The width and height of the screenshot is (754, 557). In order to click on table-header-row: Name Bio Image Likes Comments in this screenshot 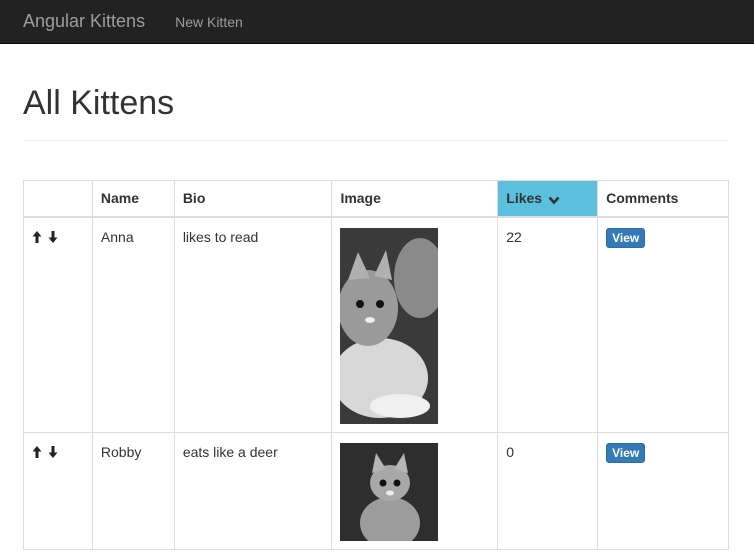, I will do `click(376, 199)`.